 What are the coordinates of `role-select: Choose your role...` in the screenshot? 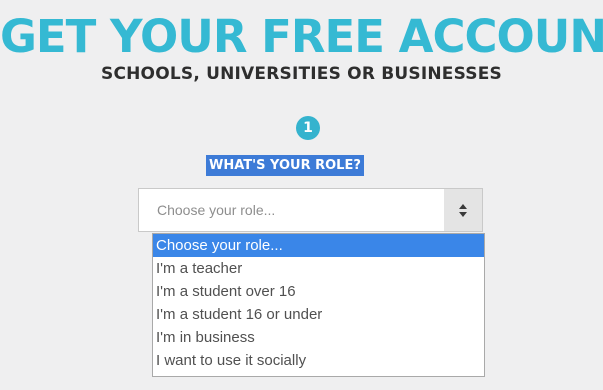 It's located at (310, 210).